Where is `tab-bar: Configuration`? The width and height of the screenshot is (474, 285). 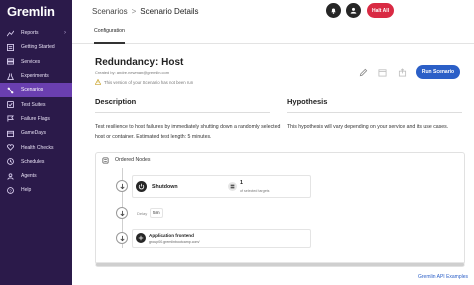
tab-bar: Configuration is located at coordinates (273, 33).